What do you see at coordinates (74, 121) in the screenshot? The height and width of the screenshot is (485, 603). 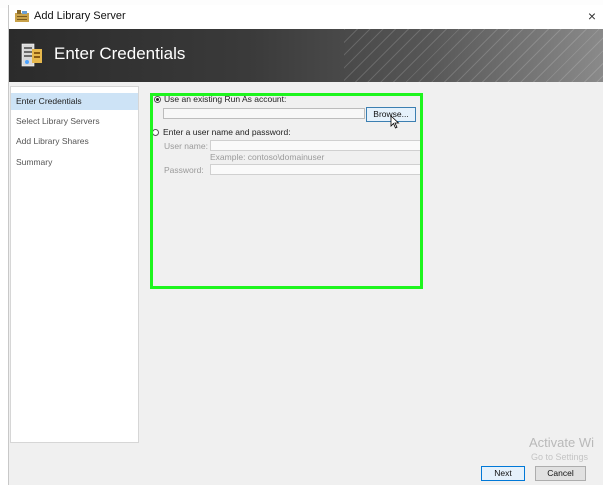 I see `nav-item-select-library-servers: Select Library Servers` at bounding box center [74, 121].